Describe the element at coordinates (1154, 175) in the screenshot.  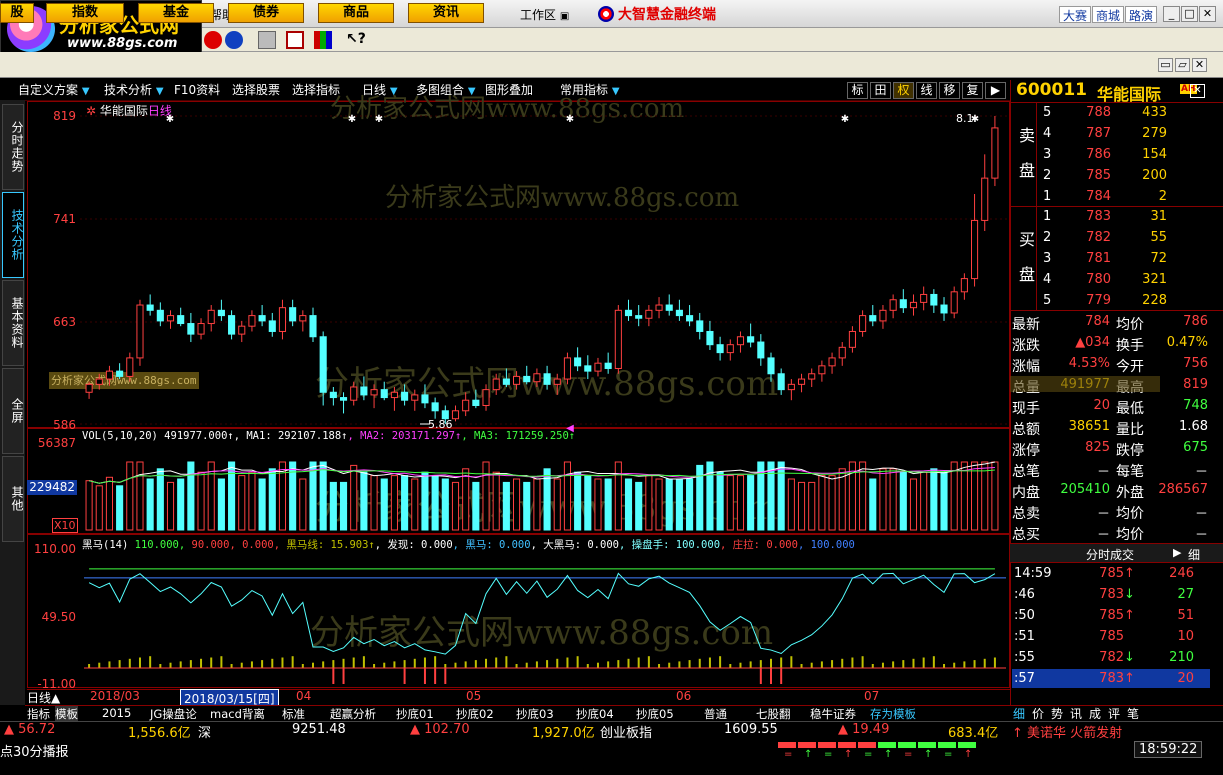
I see `ask-volume: 200` at that location.